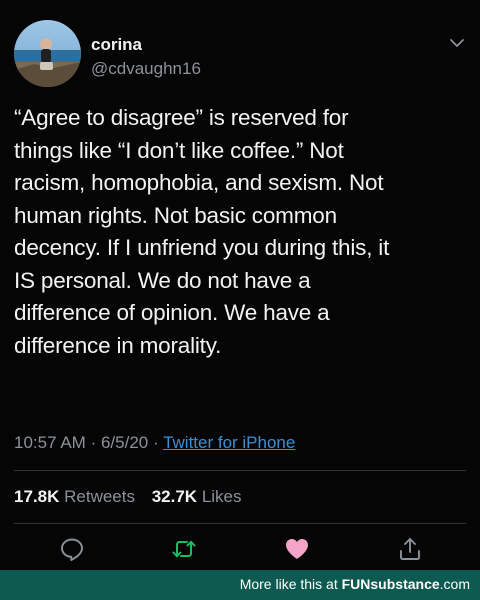 Image resolution: width=480 pixels, height=600 pixels. Describe the element at coordinates (172, 312) in the screenshot. I see `tweet-line: difference of opinion. We have a` at that location.